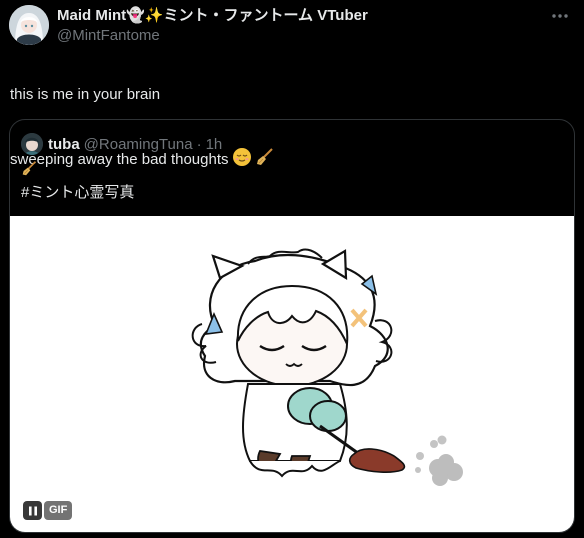 Image resolution: width=584 pixels, height=538 pixels. I want to click on pause-icon, so click(32, 510).